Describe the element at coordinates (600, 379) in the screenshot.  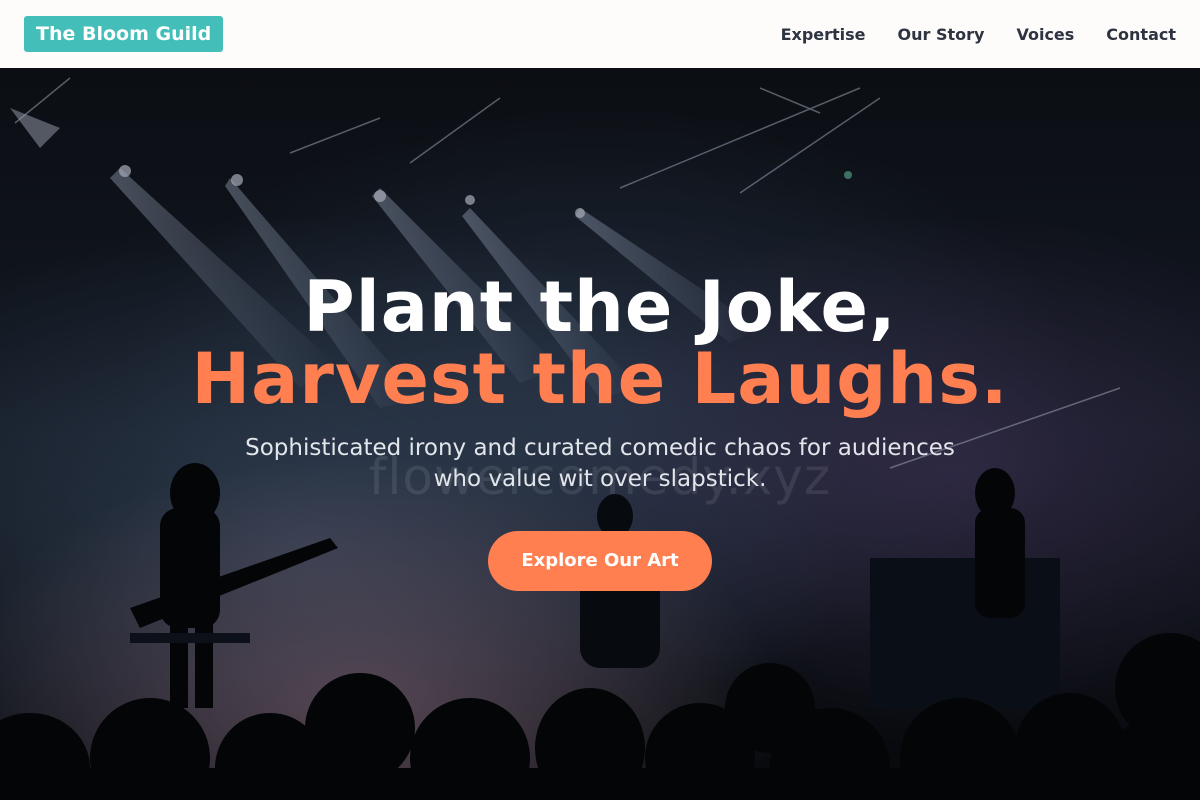
I see `headline-line-2: Harvest the Laughs.` at that location.